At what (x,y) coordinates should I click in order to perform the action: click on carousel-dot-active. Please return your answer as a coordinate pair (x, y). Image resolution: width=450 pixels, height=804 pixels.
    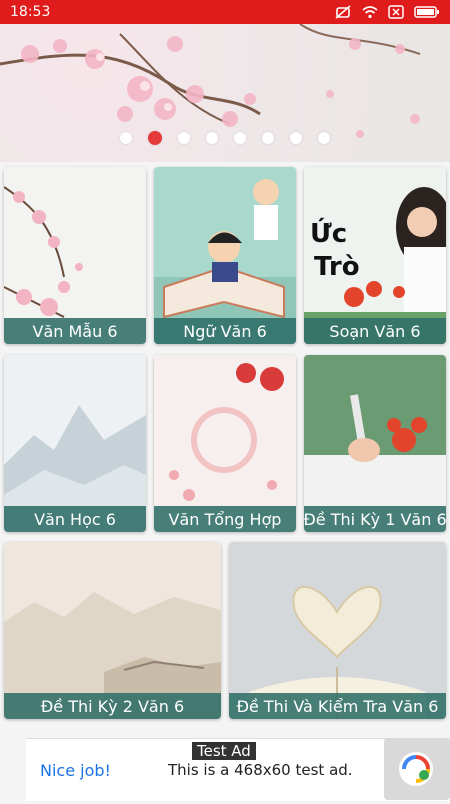
    Looking at the image, I should click on (155, 138).